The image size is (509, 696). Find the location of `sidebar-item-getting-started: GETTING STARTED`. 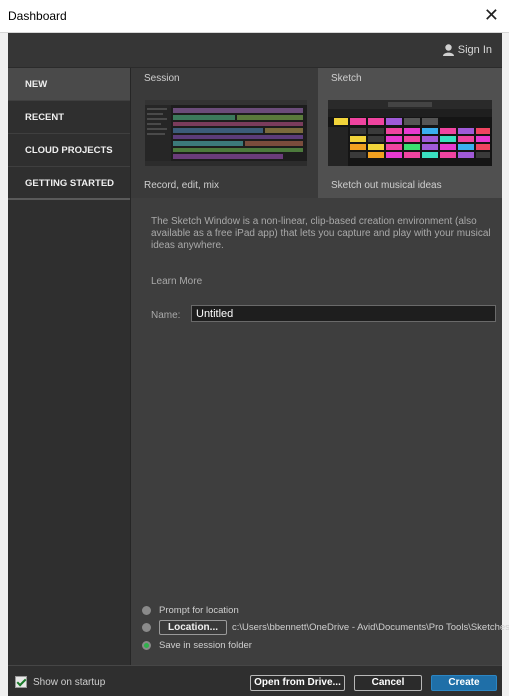

sidebar-item-getting-started: GETTING STARTED is located at coordinates (69, 183).